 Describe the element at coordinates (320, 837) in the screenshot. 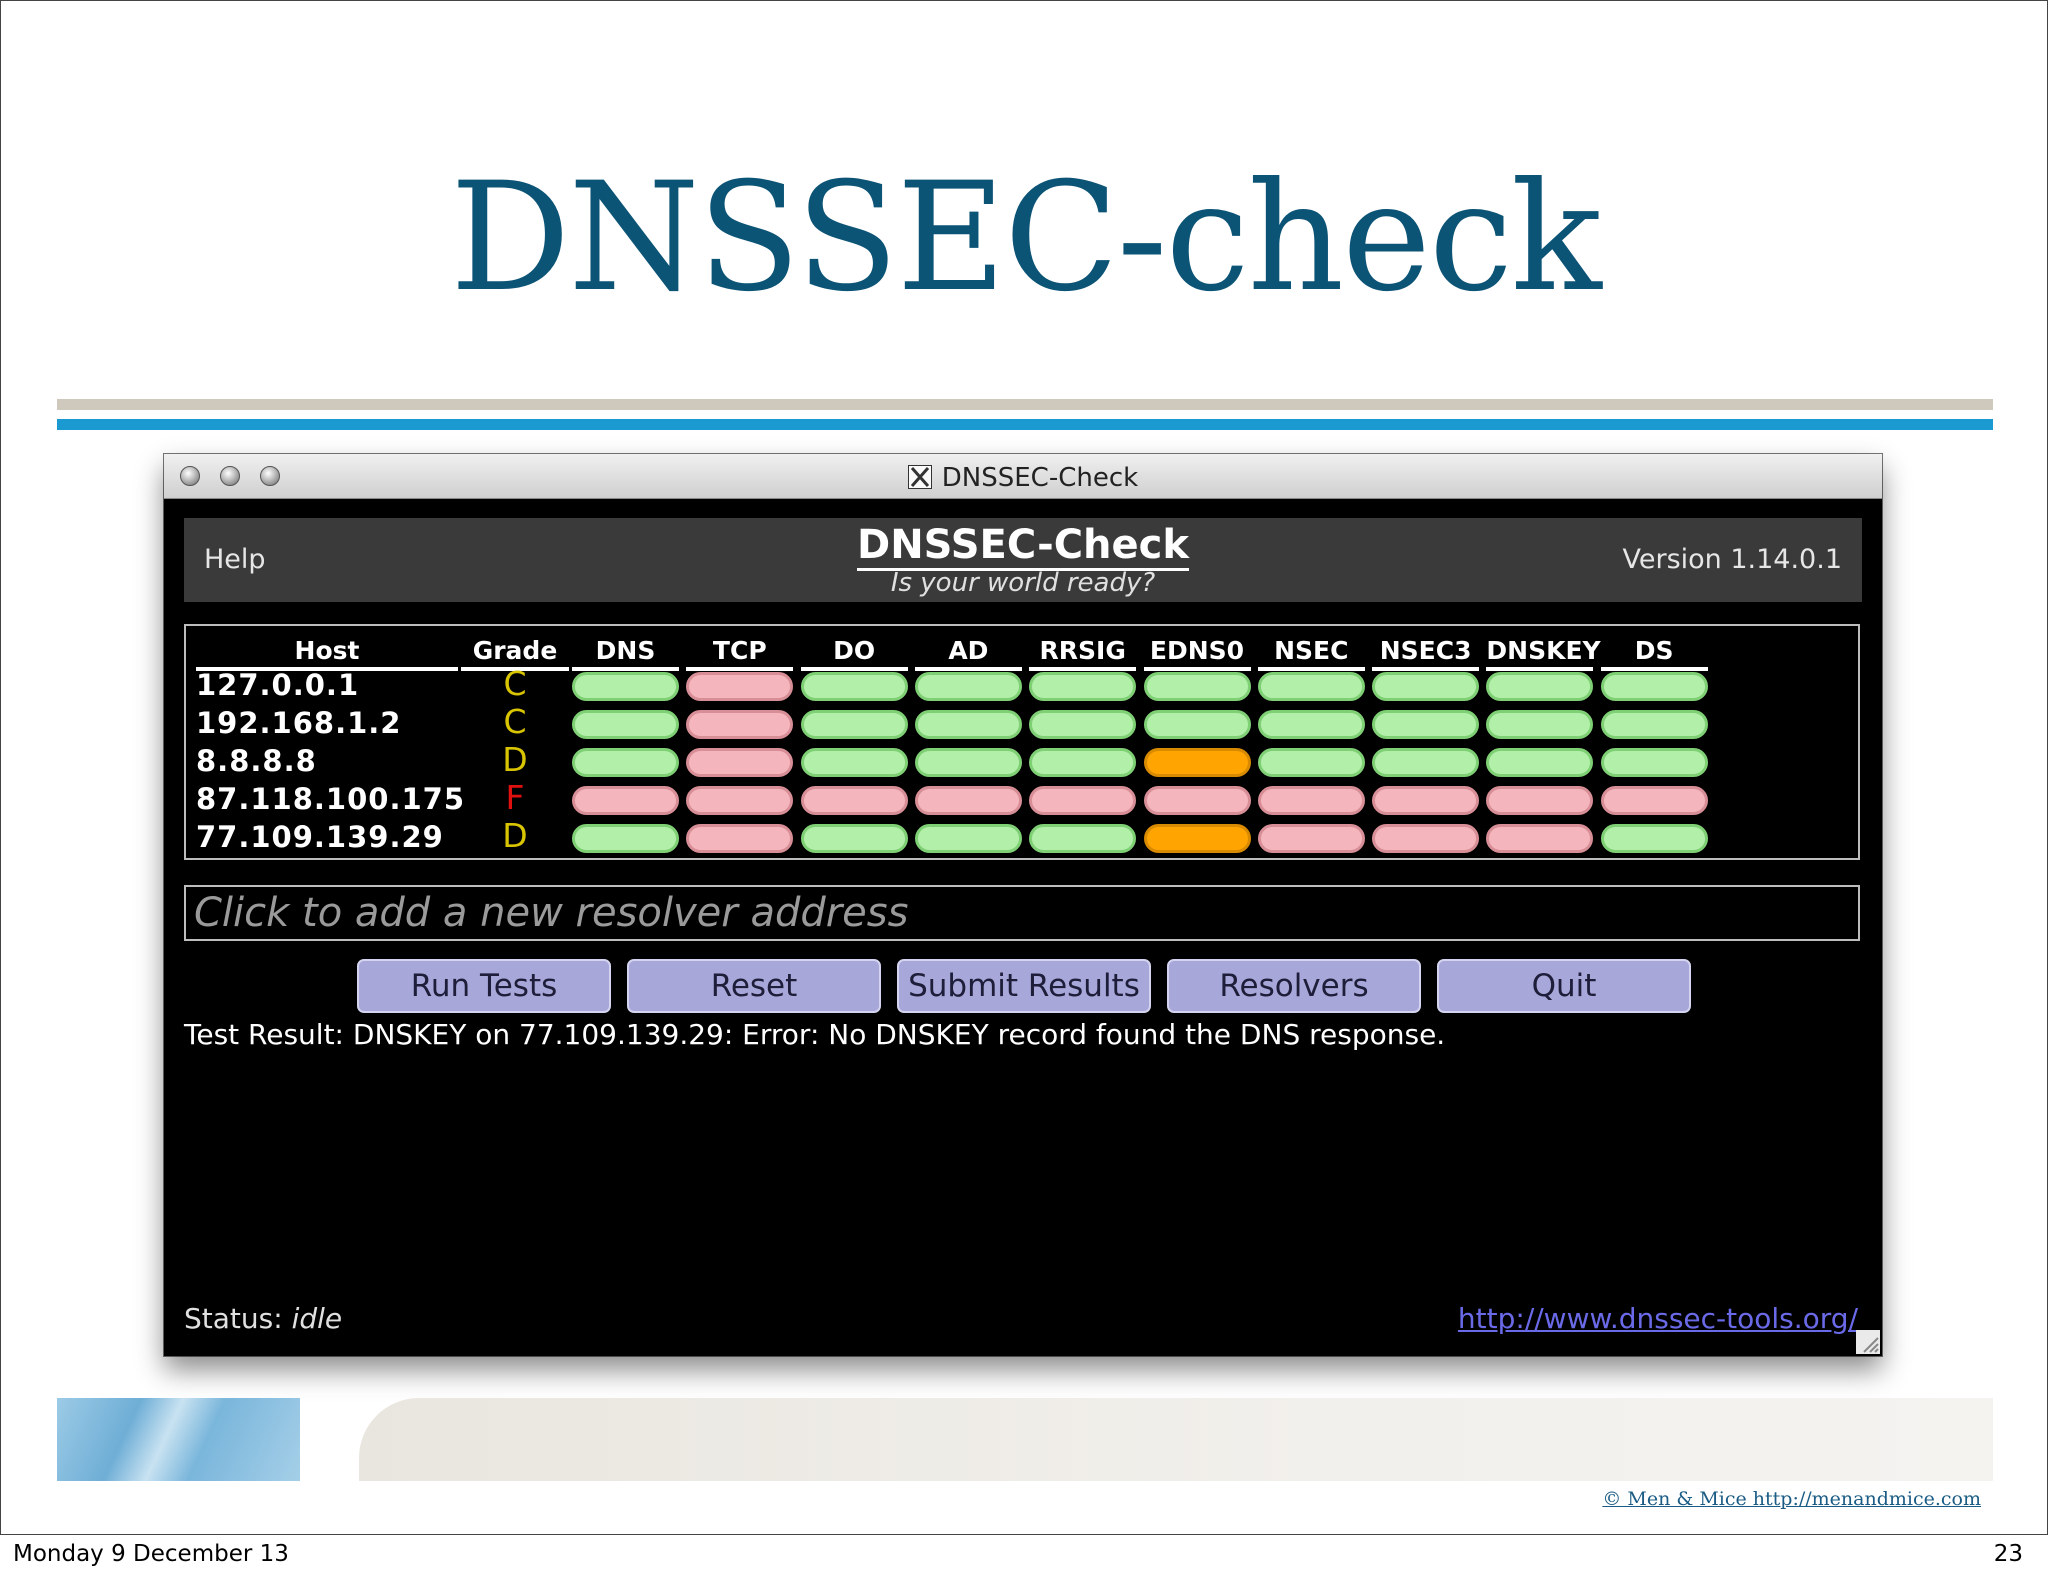

I see `host-cell: 77.109.139.29` at that location.